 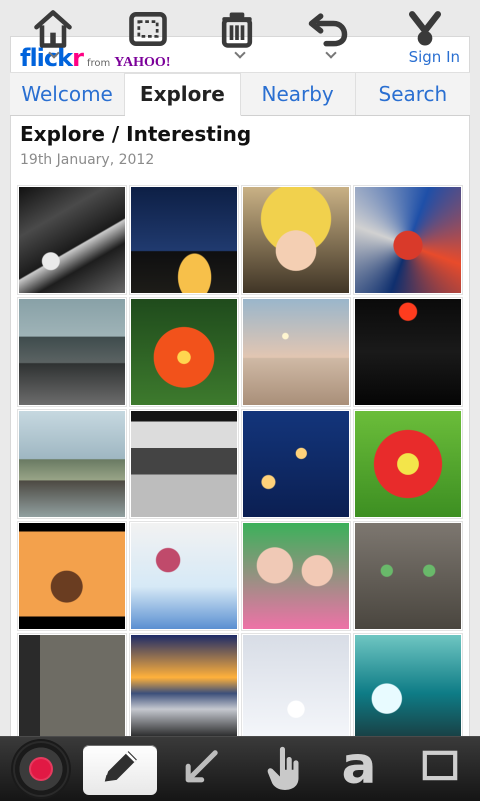 I want to click on pointer-tool-button, so click(x=285, y=770).